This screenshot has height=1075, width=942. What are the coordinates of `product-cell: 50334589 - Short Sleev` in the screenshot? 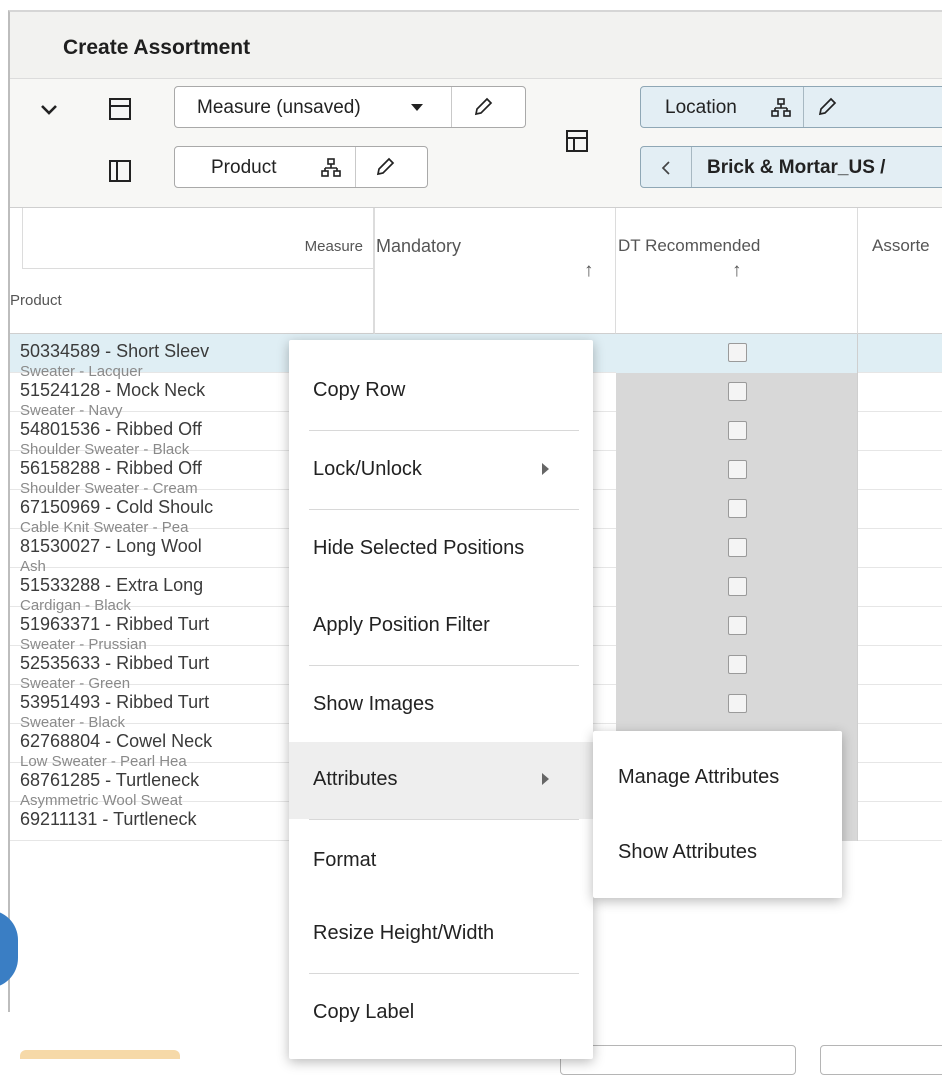 It's located at (115, 351).